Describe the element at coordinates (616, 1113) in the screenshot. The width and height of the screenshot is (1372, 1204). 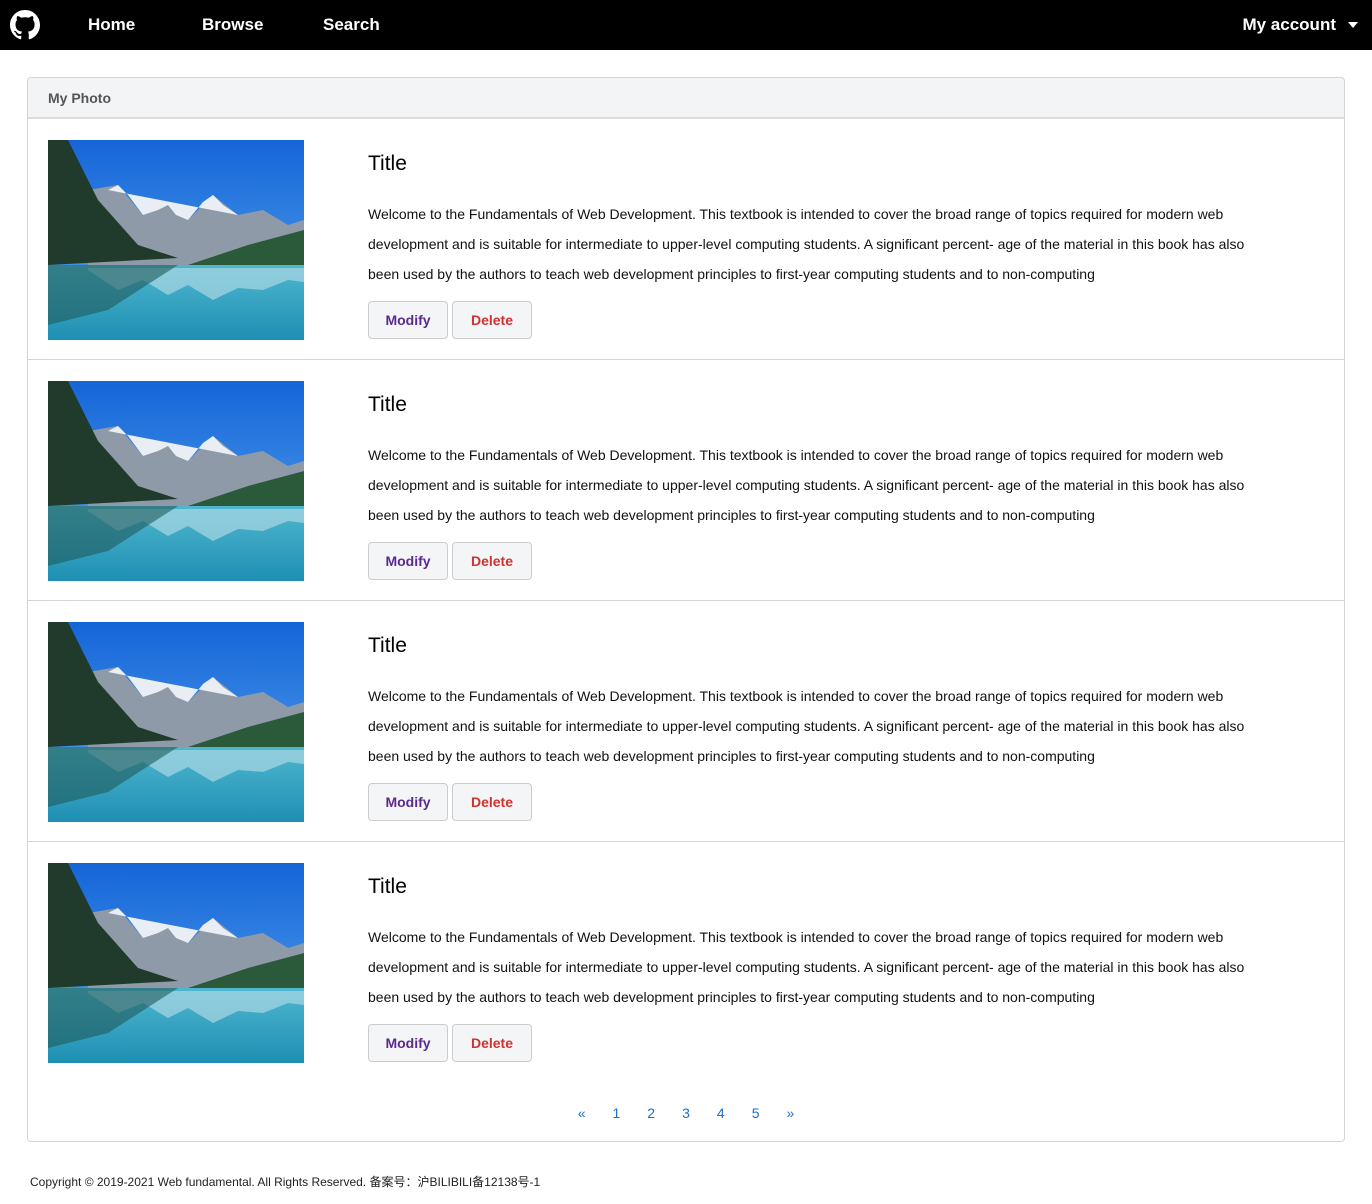
I see `page-link-1: 1` at that location.